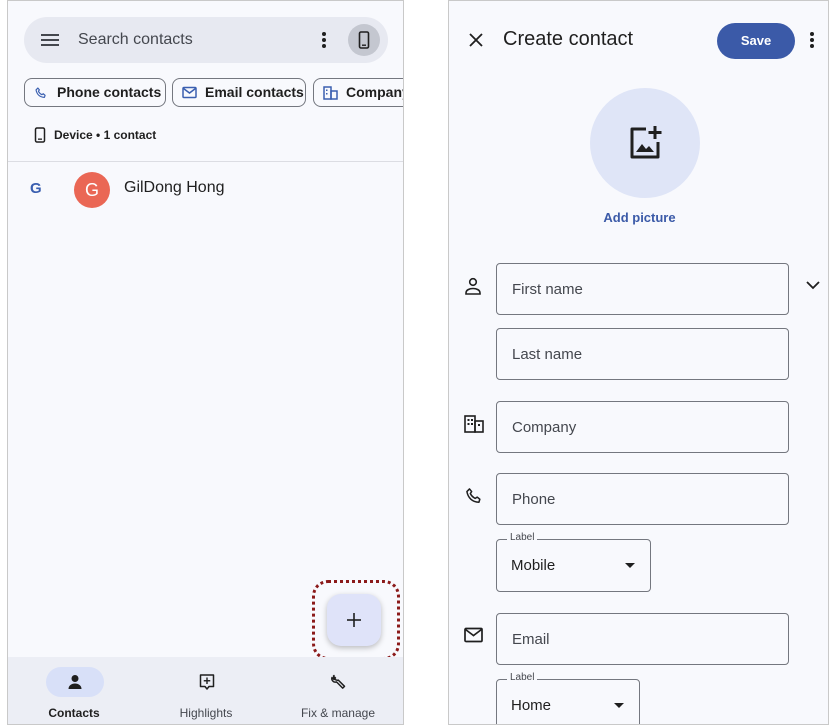 This screenshot has height=725, width=830. I want to click on bottom-navigation: Contacts Highlights Fix & manage, so click(205, 690).